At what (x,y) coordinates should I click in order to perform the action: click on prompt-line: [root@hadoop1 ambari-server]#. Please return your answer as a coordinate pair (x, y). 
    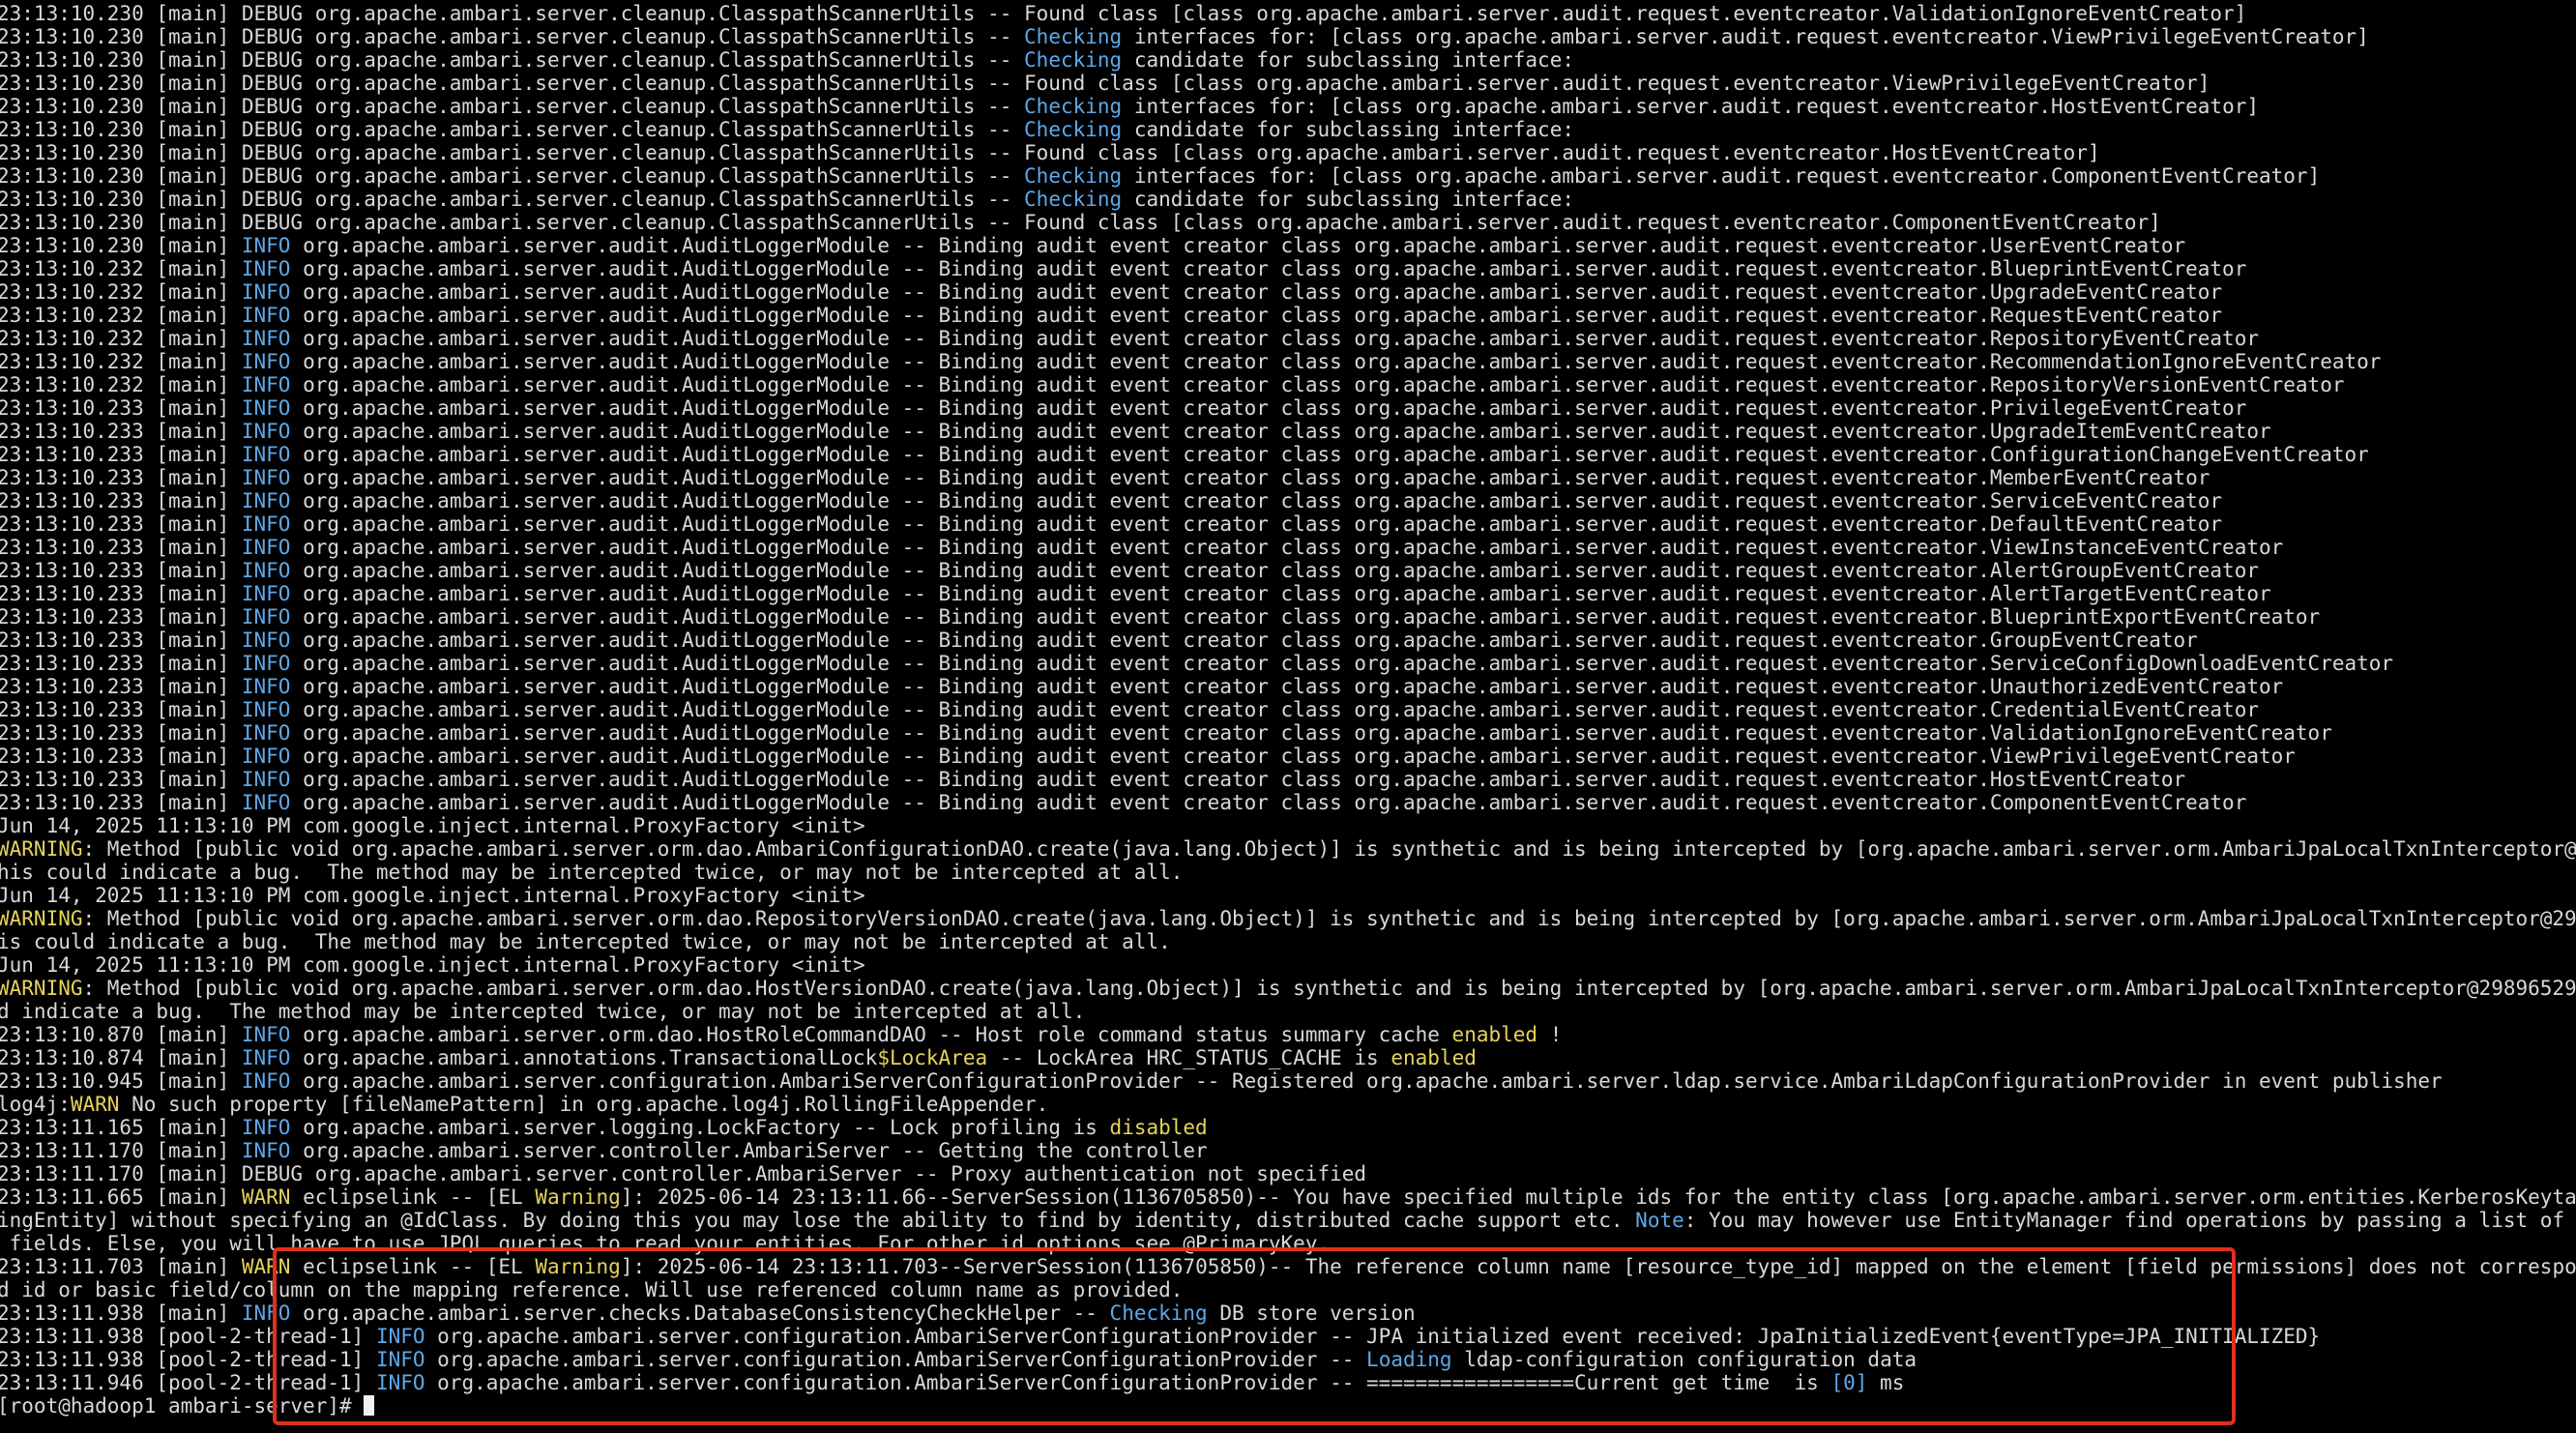
    Looking at the image, I should click on (1288, 1406).